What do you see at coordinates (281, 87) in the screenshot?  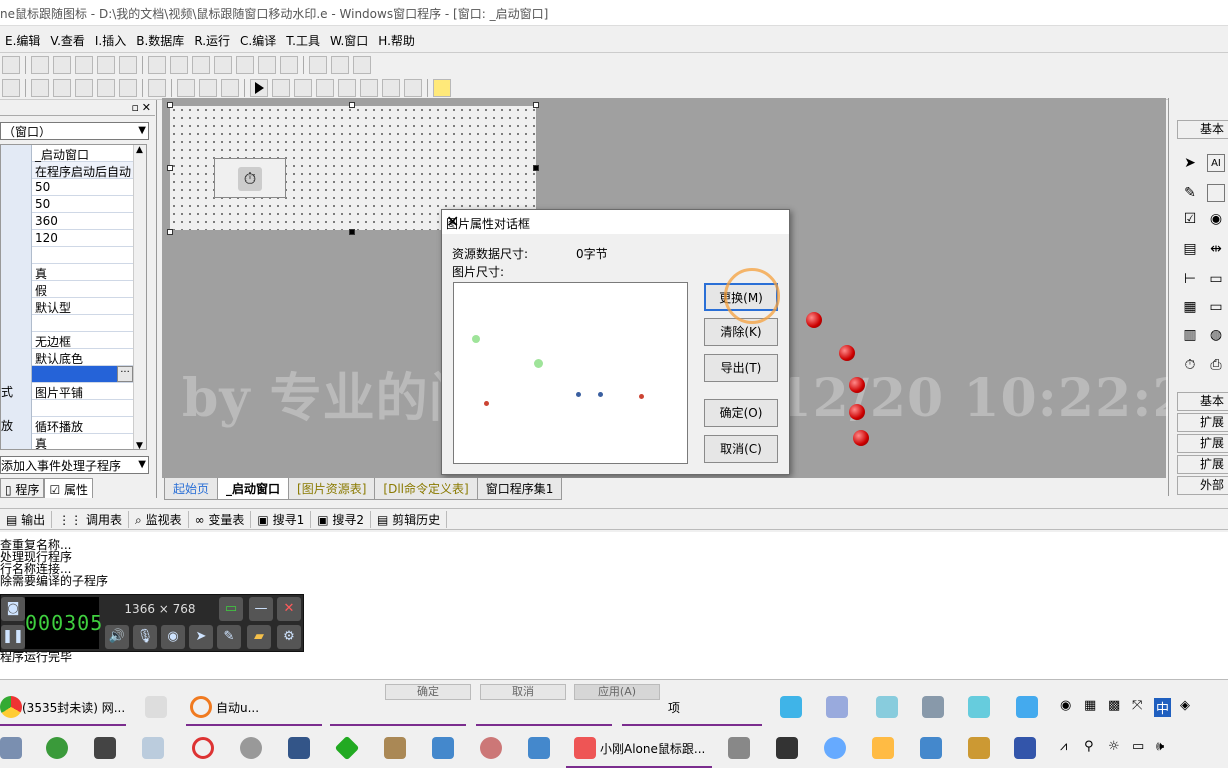 I see `stop-icon` at bounding box center [281, 87].